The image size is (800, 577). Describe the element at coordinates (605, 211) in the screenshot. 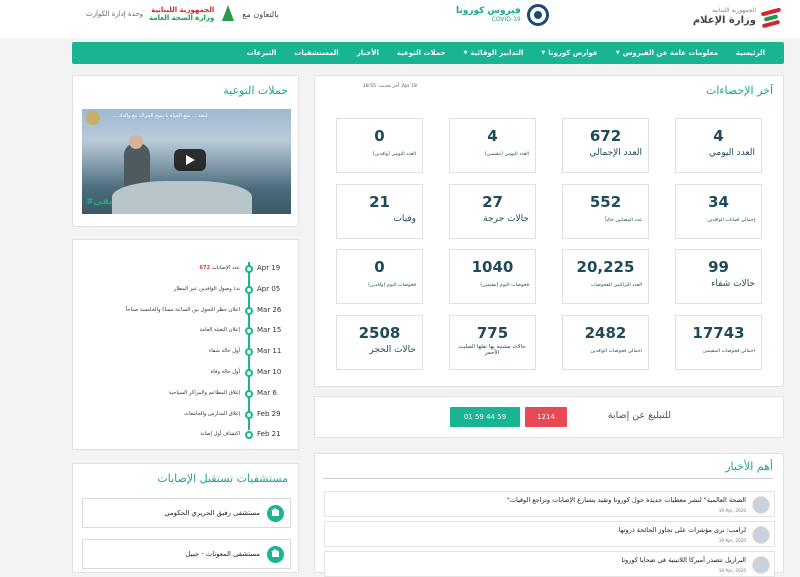

I see `stat-box: 552 عدد المصابين حالياً` at that location.